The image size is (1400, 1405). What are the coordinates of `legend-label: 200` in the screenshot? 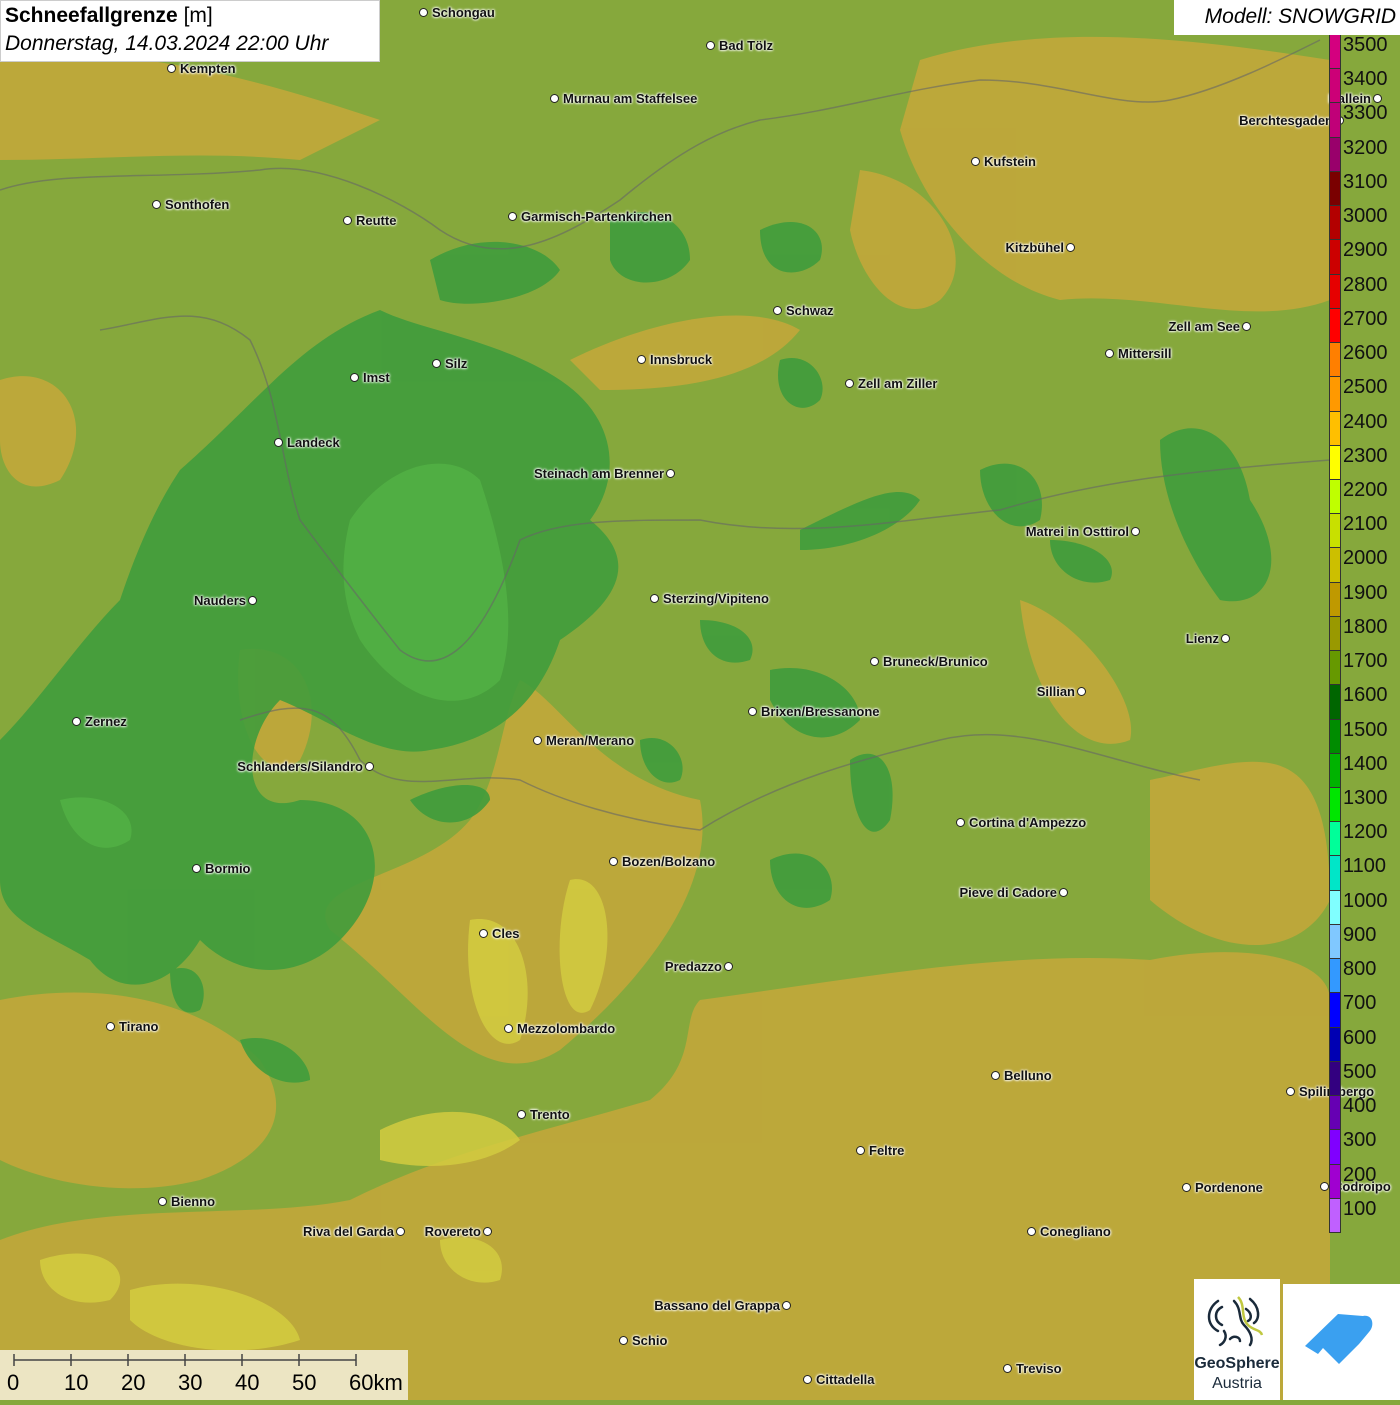 It's located at (1360, 1174).